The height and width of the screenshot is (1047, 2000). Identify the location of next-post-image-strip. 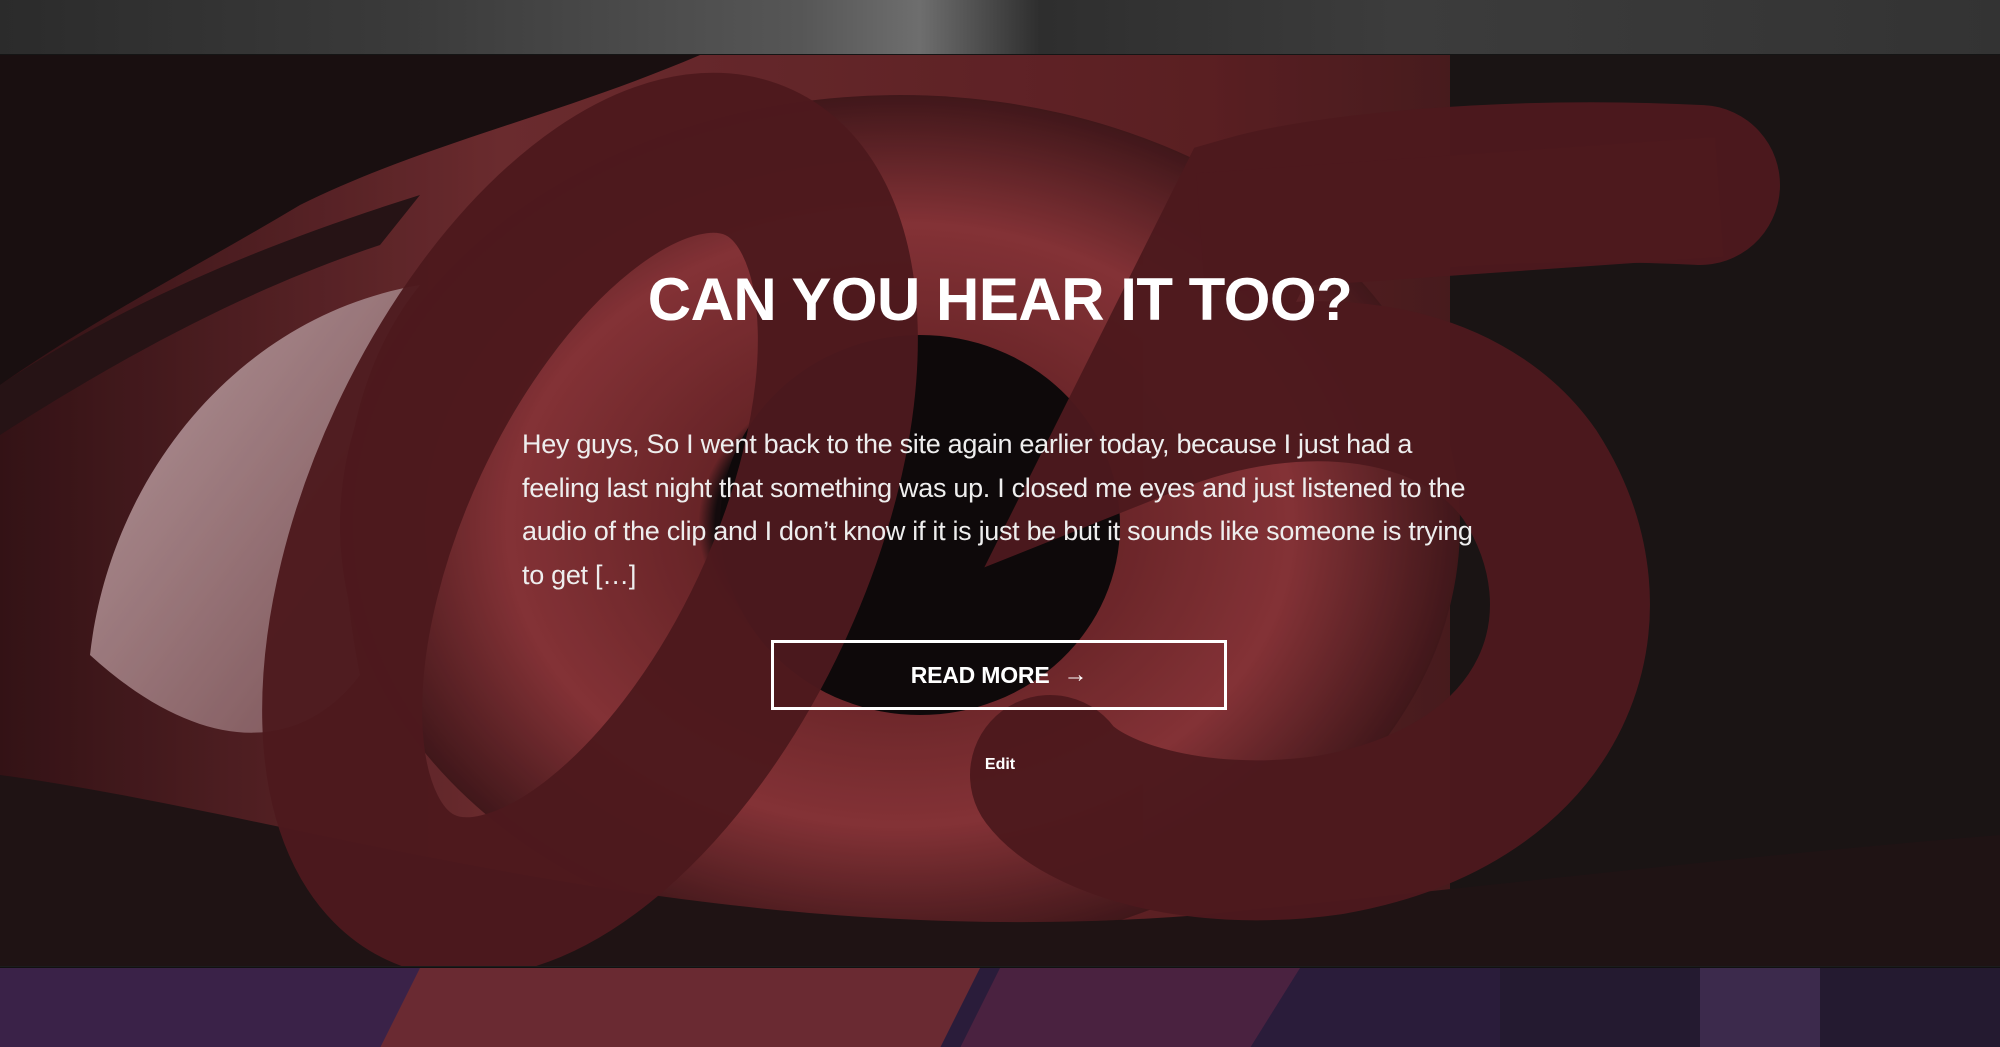
(1000, 1007).